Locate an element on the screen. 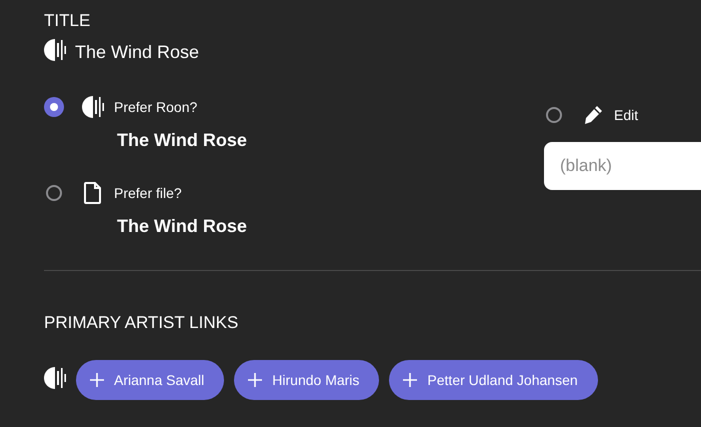 The width and height of the screenshot is (701, 427). pencil-icon is located at coordinates (593, 115).